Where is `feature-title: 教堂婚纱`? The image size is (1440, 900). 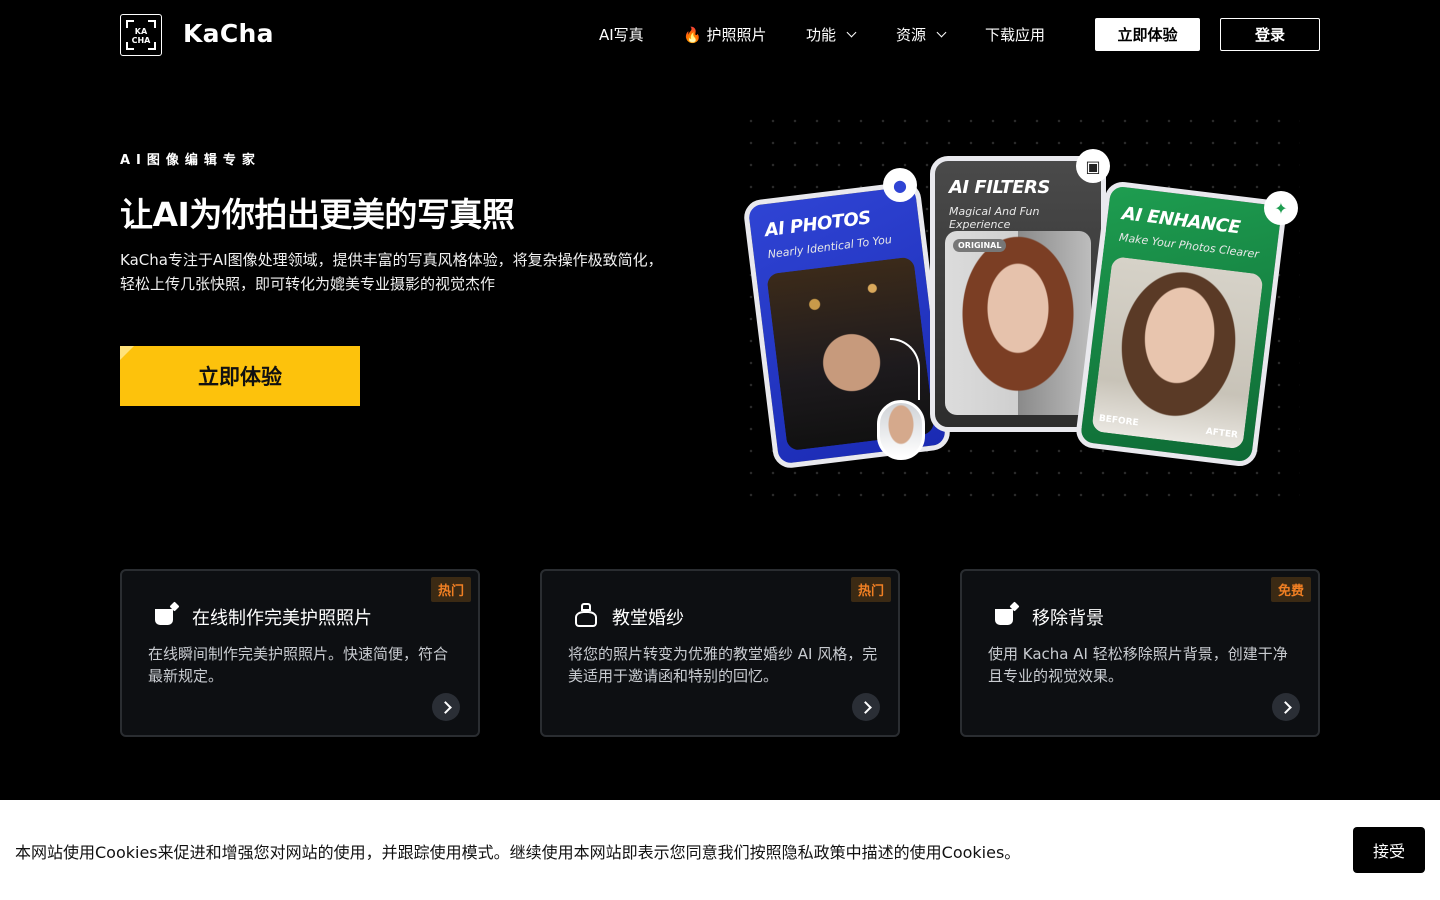 feature-title: 教堂婚纱 is located at coordinates (648, 618).